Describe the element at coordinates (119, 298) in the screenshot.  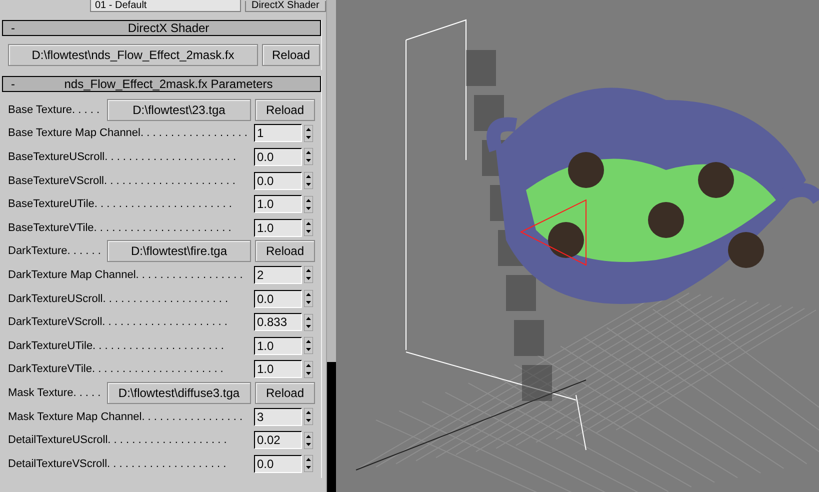
I see `parameter-label: DarkTextureUScroll. . . . . . . . . . . . . . . . . . . . .` at that location.